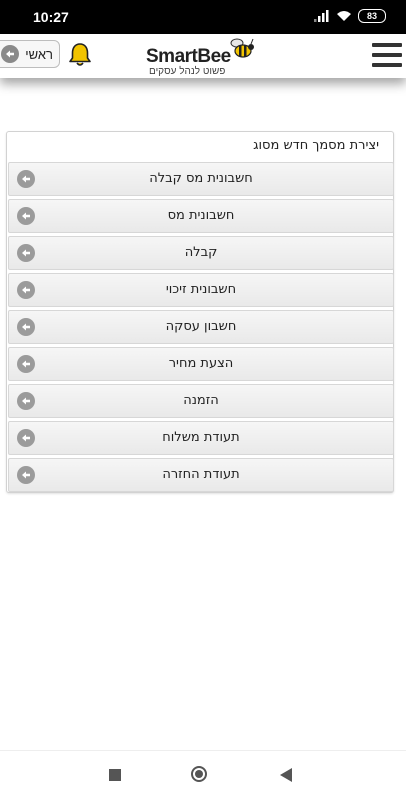 This screenshot has width=406, height=801. I want to click on doc-item-label: חשבון עסקה, so click(201, 326).